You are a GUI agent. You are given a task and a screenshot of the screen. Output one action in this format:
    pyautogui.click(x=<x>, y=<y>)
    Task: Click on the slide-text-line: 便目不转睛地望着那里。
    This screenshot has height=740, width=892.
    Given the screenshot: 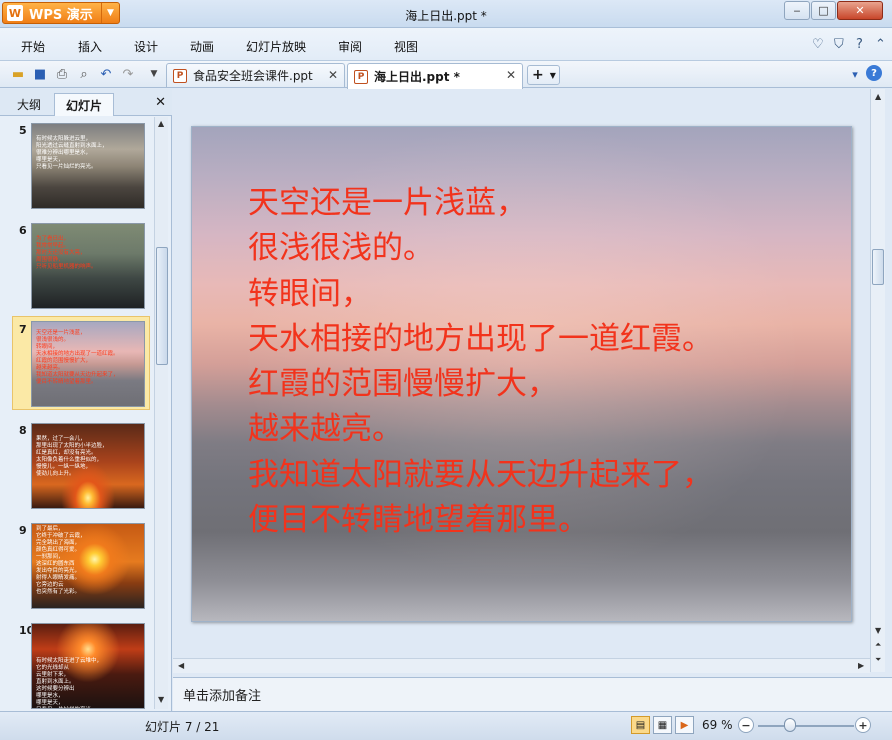 What is the action you would take?
    pyautogui.click(x=418, y=520)
    